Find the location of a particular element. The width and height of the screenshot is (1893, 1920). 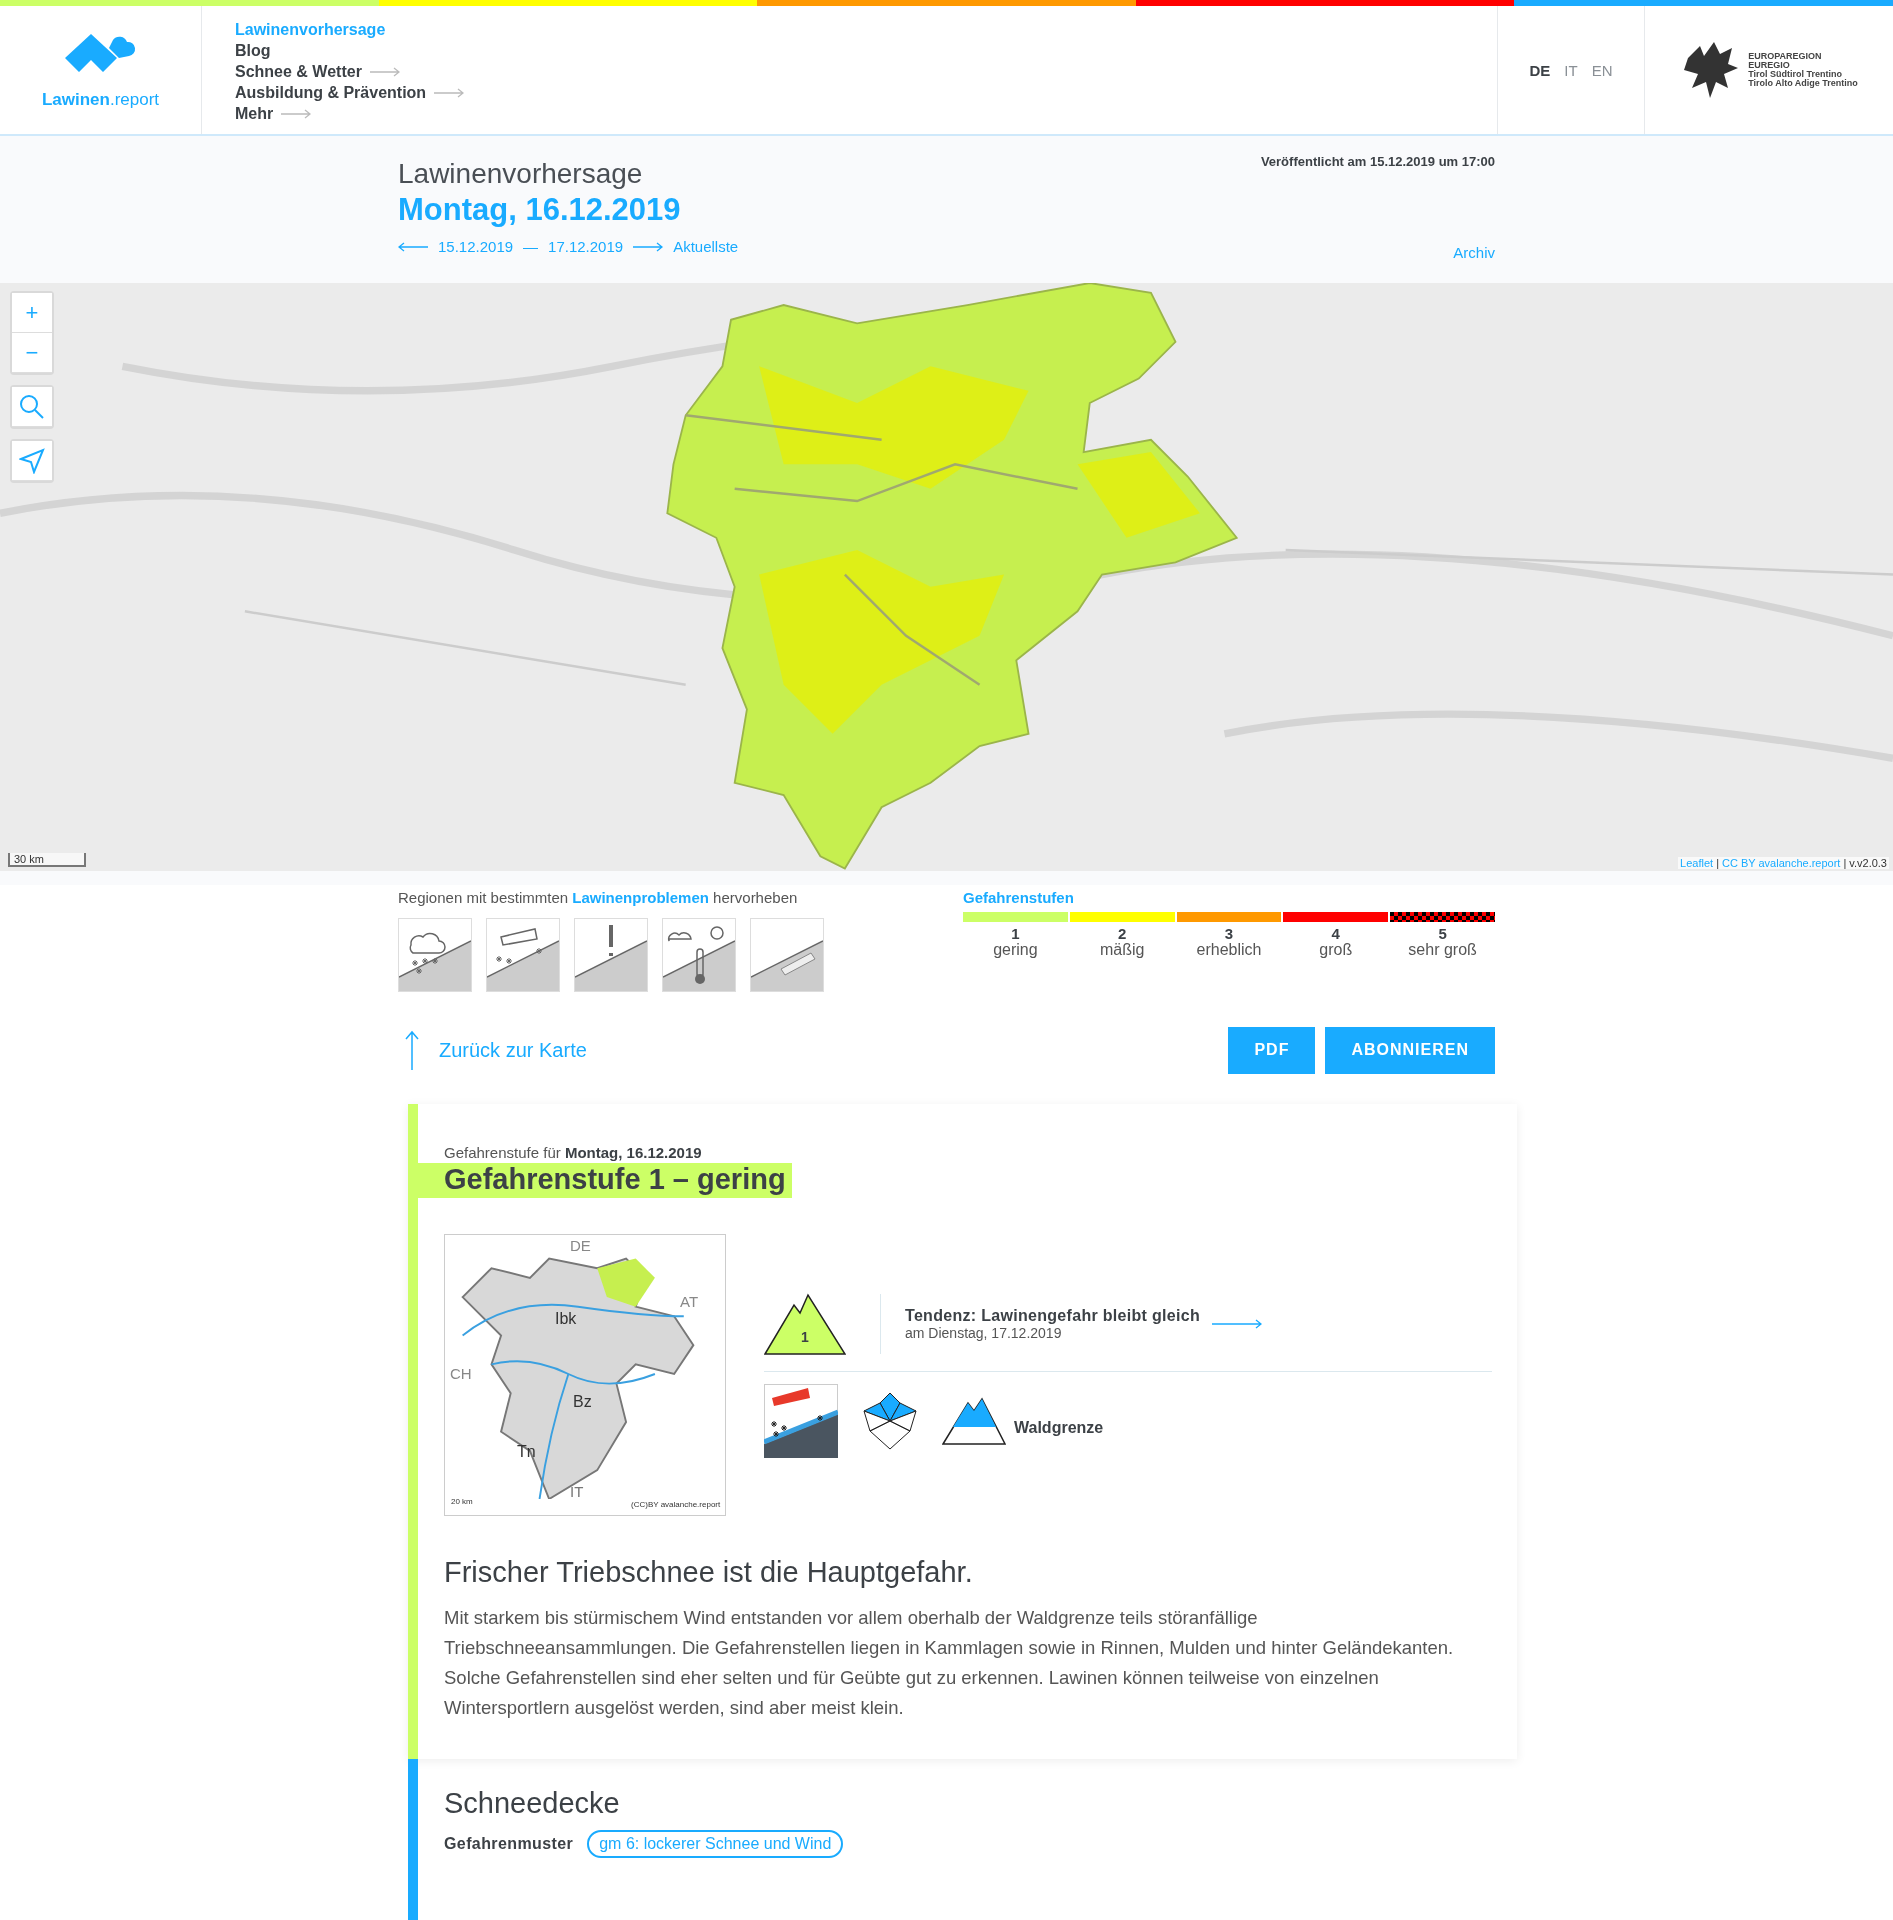

danger-highlight: Frischer Triebschnee ist die Hauptgefahr. is located at coordinates (709, 1572).